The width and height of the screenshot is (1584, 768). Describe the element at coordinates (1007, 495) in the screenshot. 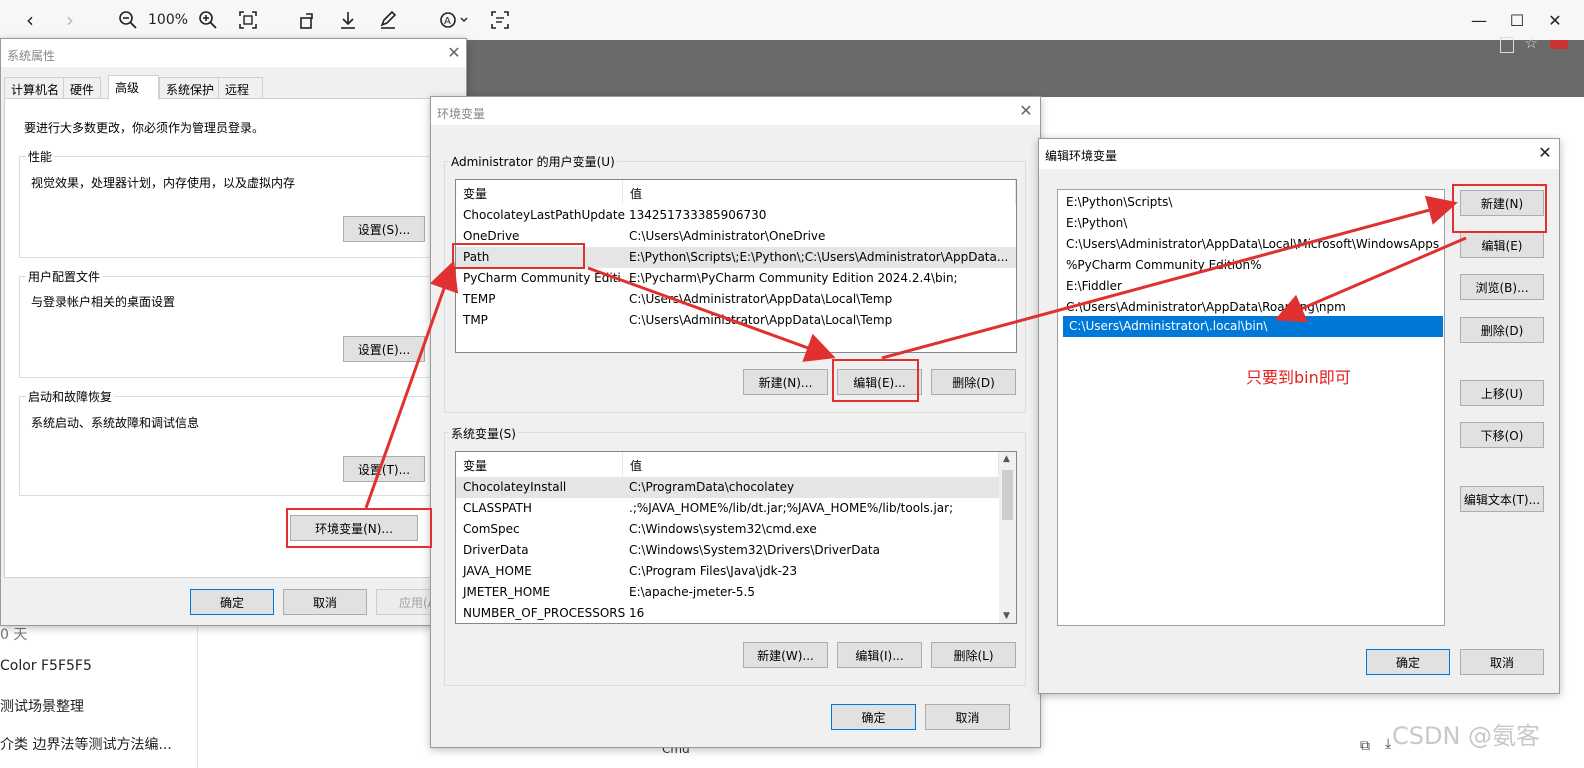

I see `scroll-thumb` at that location.